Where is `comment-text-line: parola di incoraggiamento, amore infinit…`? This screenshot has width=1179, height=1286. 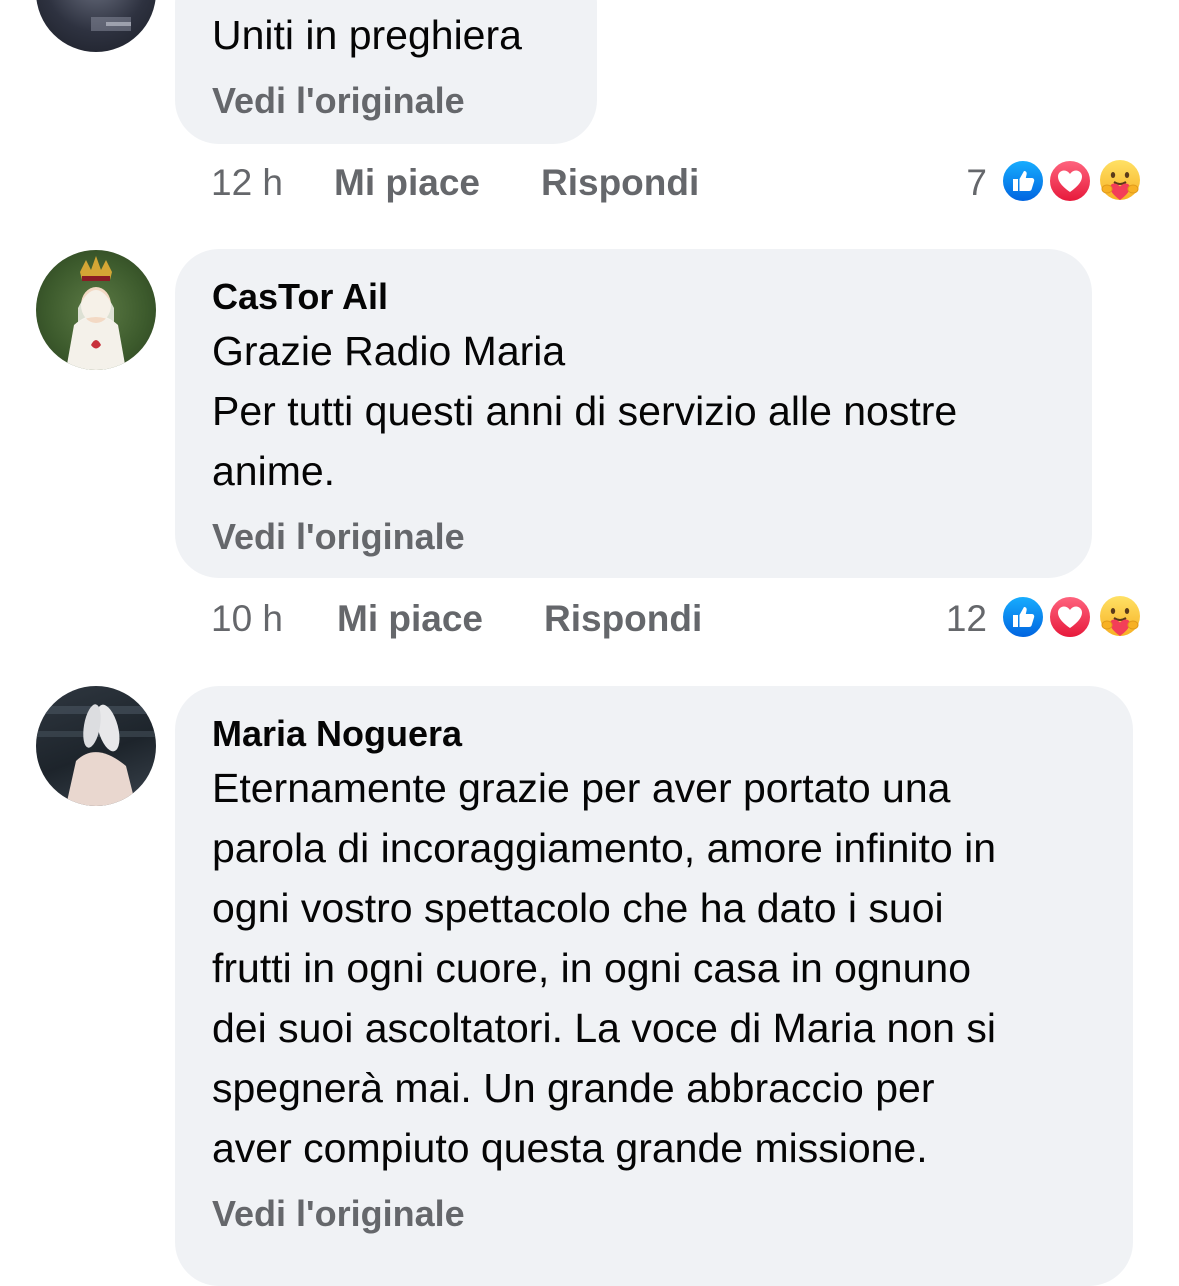
comment-text-line: parola di incoraggiamento, amore infinit… is located at coordinates (604, 848).